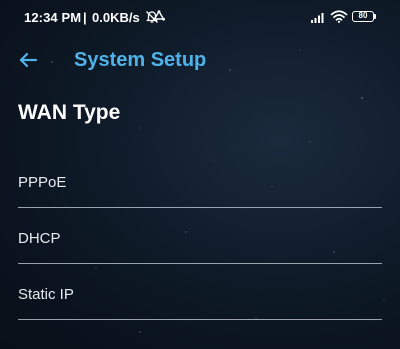  Describe the element at coordinates (53, 17) in the screenshot. I see `status-time: 12:34 PM` at that location.